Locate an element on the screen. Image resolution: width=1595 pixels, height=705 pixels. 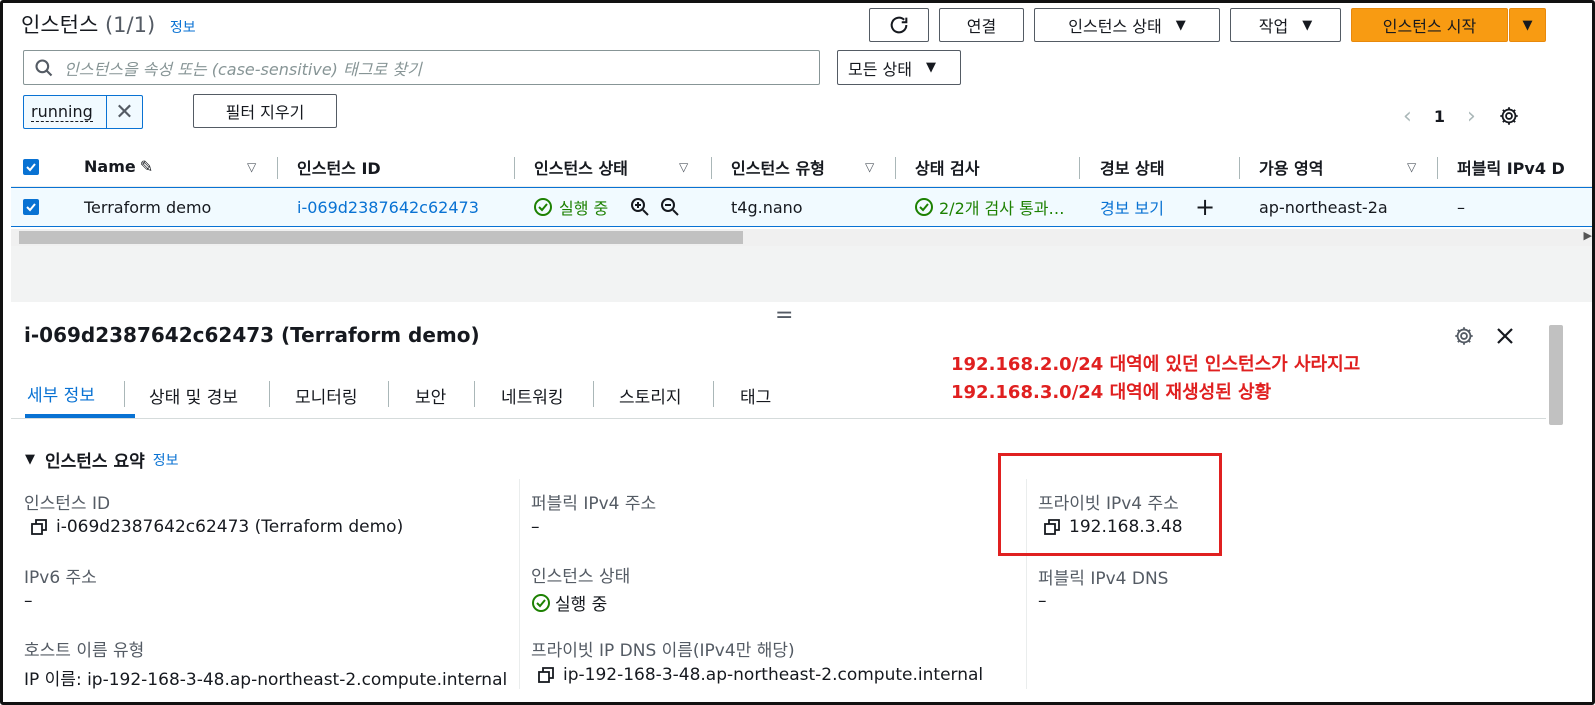
col-az: 가용 영역 is located at coordinates (1291, 166).